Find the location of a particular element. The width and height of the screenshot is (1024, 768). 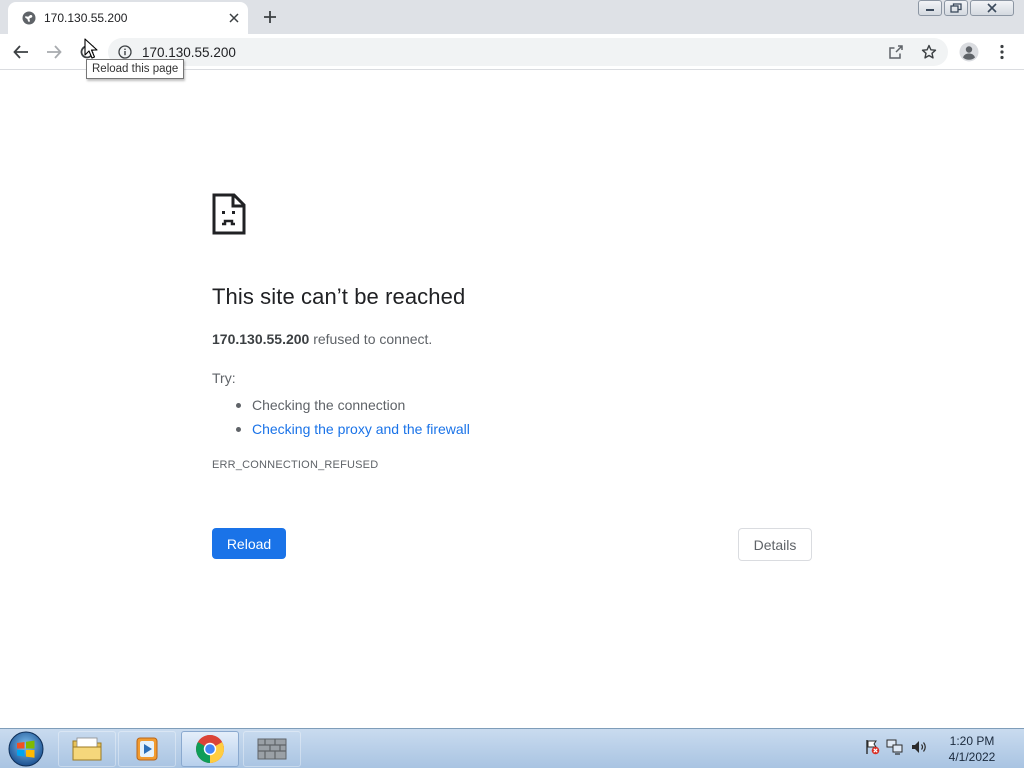

address-bar: 170.130.55.200 is located at coordinates (528, 52).